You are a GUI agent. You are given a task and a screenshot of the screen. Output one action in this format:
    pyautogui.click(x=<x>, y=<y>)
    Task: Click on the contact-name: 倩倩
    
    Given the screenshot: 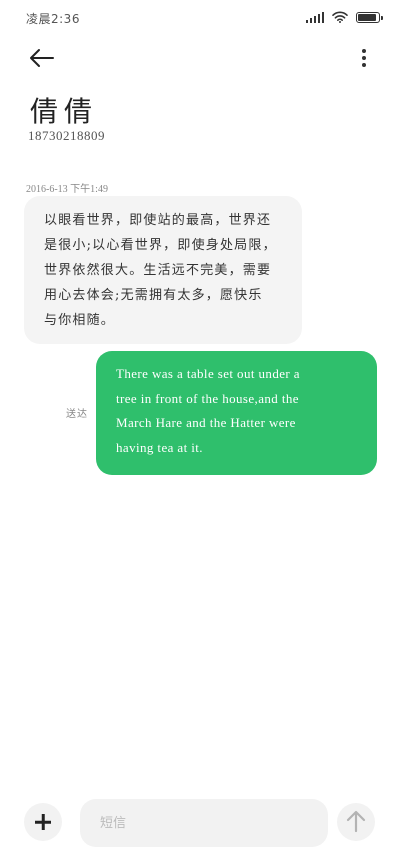 What is the action you would take?
    pyautogui.click(x=64, y=111)
    